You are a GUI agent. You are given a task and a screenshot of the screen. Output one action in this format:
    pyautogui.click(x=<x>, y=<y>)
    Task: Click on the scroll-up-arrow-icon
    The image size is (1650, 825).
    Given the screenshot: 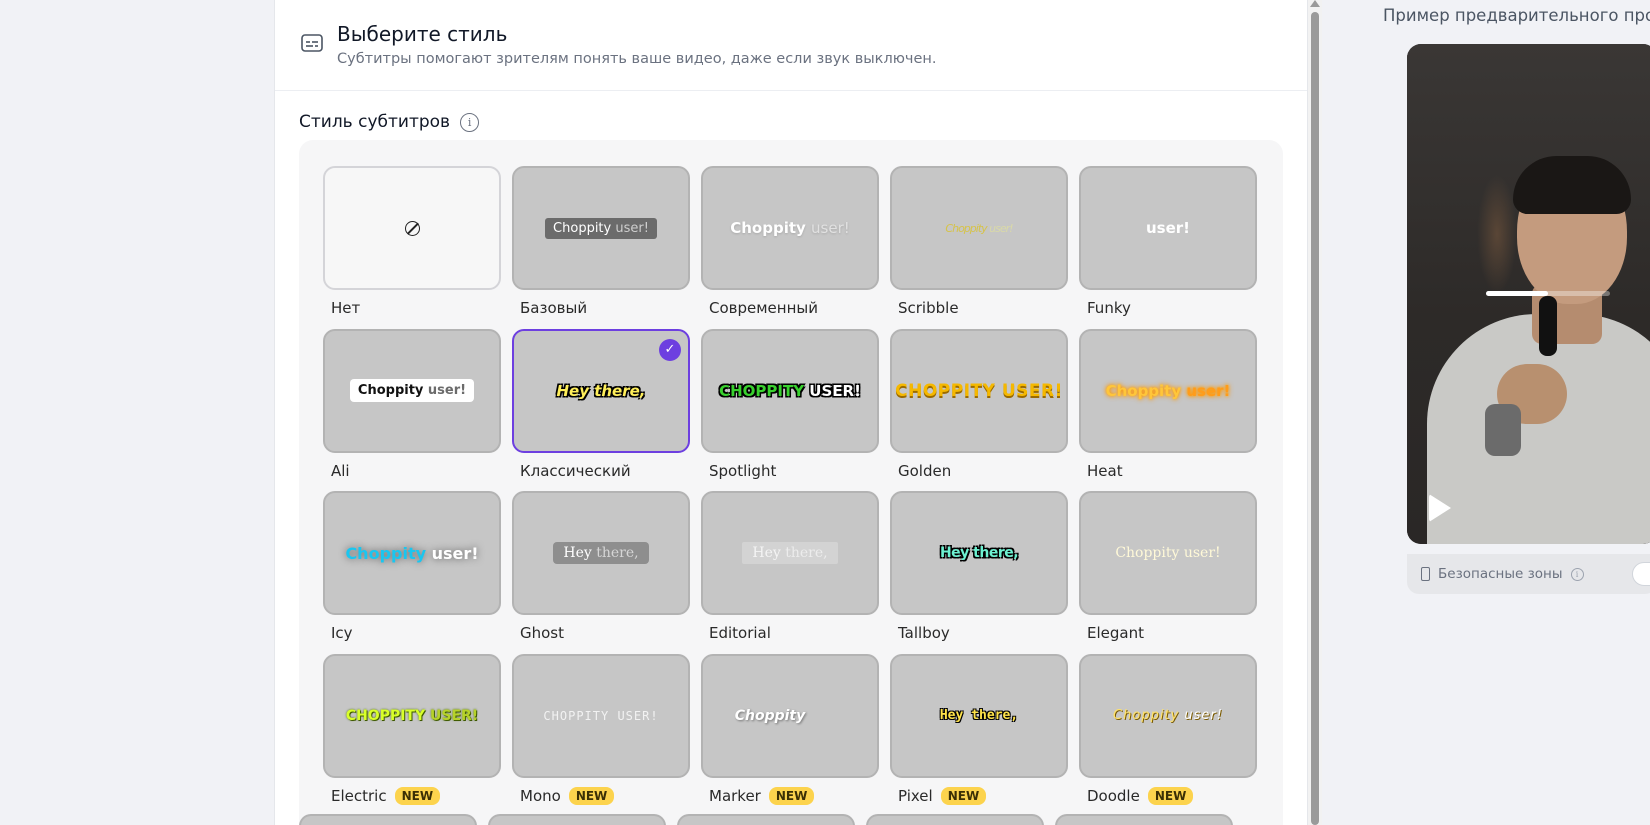 What is the action you would take?
    pyautogui.click(x=1315, y=3)
    